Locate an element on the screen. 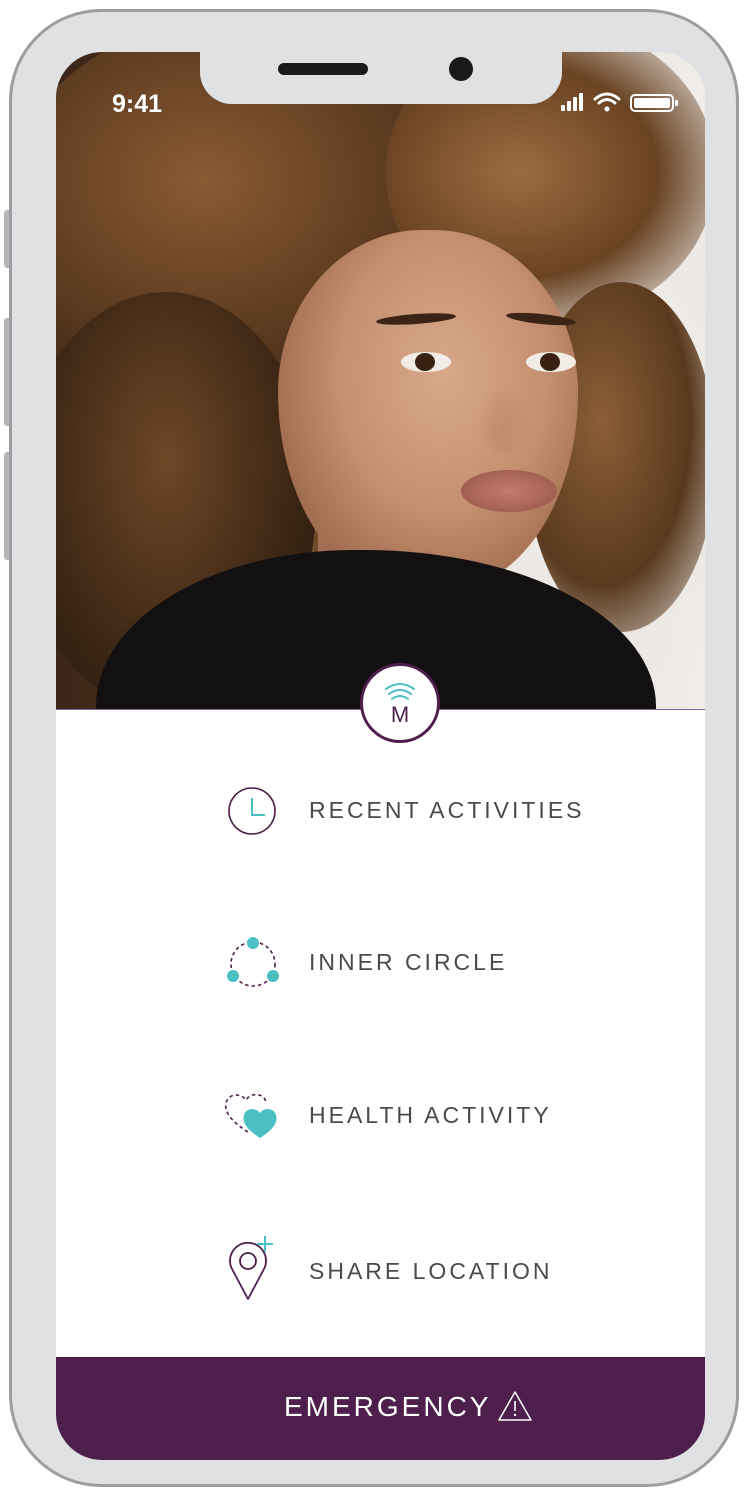 The height and width of the screenshot is (1497, 749). emergency-button: EMERGENCY is located at coordinates (380, 1408).